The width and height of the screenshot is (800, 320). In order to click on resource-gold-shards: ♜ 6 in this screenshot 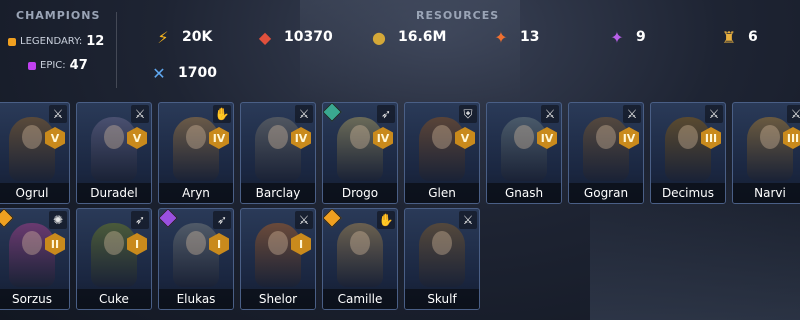, I will do `click(738, 37)`.